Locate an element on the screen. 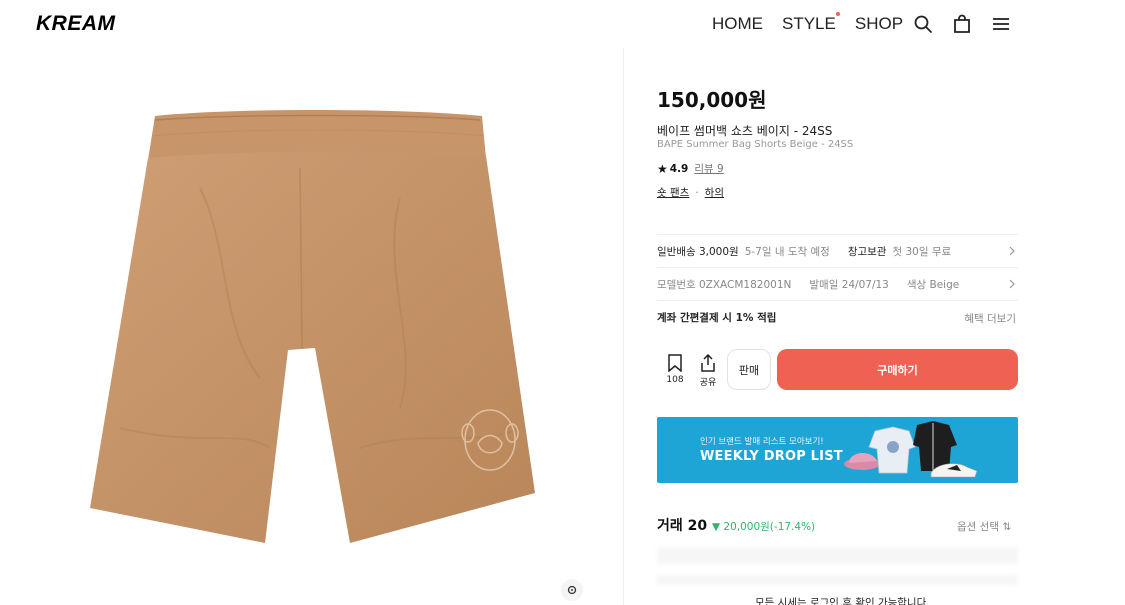 This screenshot has width=1125, height=605. trade-title: 거래 20 is located at coordinates (682, 526).